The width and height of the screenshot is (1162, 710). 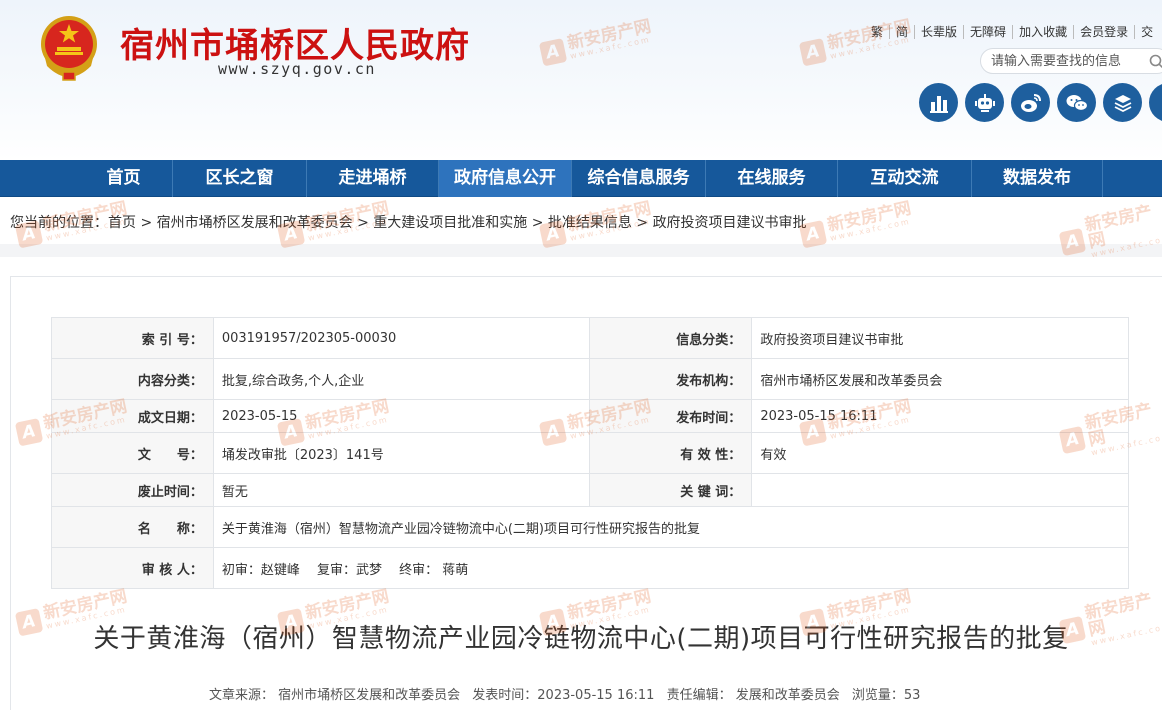 I want to click on name-label: 名 称：, so click(x=132, y=527).